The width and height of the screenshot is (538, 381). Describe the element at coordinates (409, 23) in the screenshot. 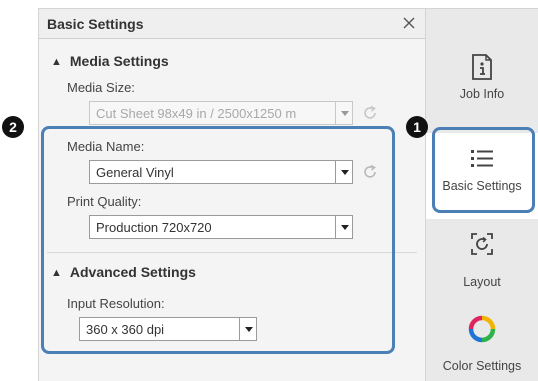

I see `close-icon` at that location.